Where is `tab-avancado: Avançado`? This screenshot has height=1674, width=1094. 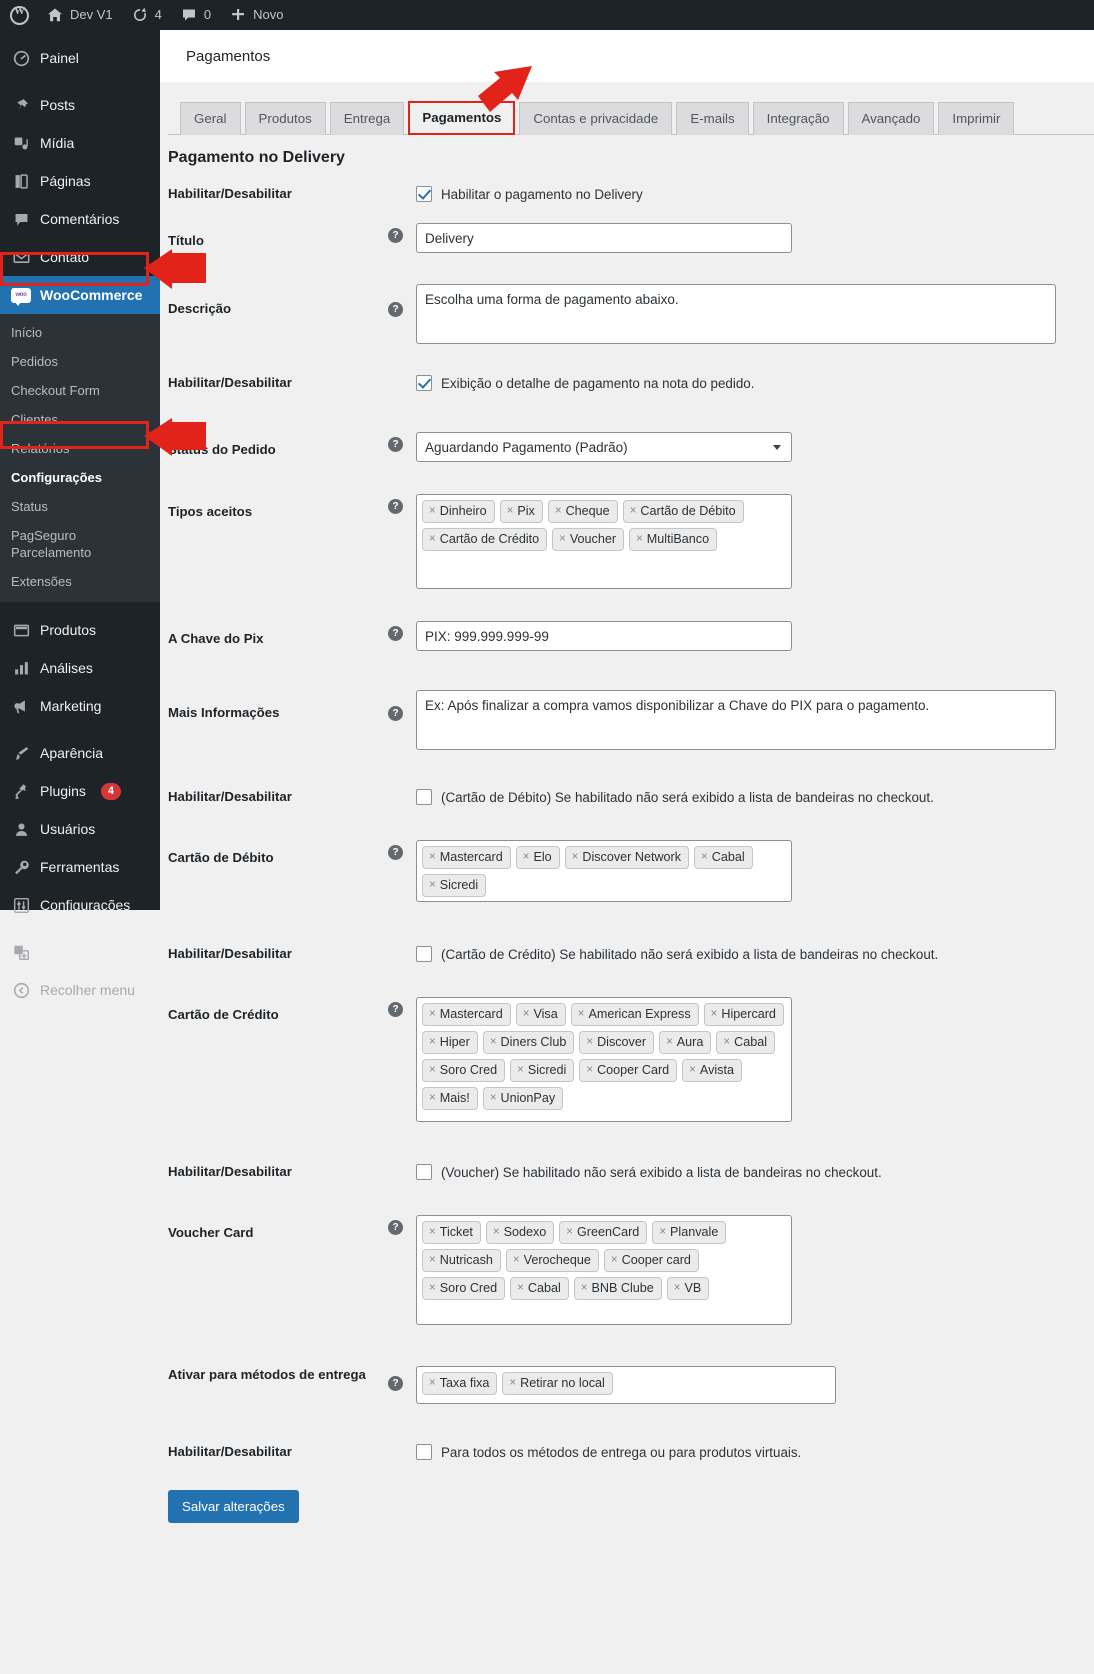
tab-avancado: Avançado is located at coordinates (891, 118).